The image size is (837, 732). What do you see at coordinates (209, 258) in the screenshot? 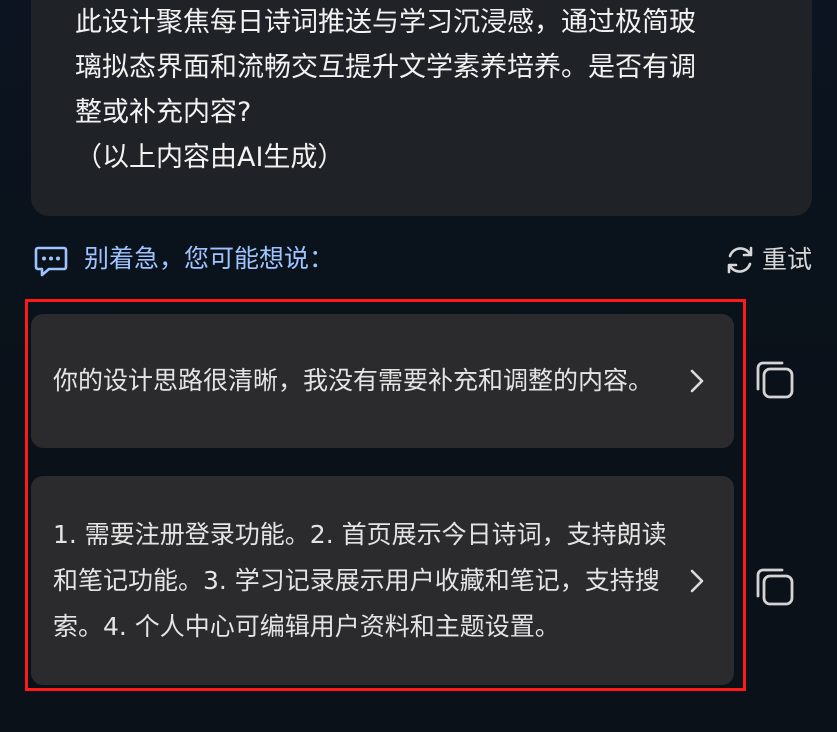
I see `suggestions-label: 别着急，您可能想说：` at bounding box center [209, 258].